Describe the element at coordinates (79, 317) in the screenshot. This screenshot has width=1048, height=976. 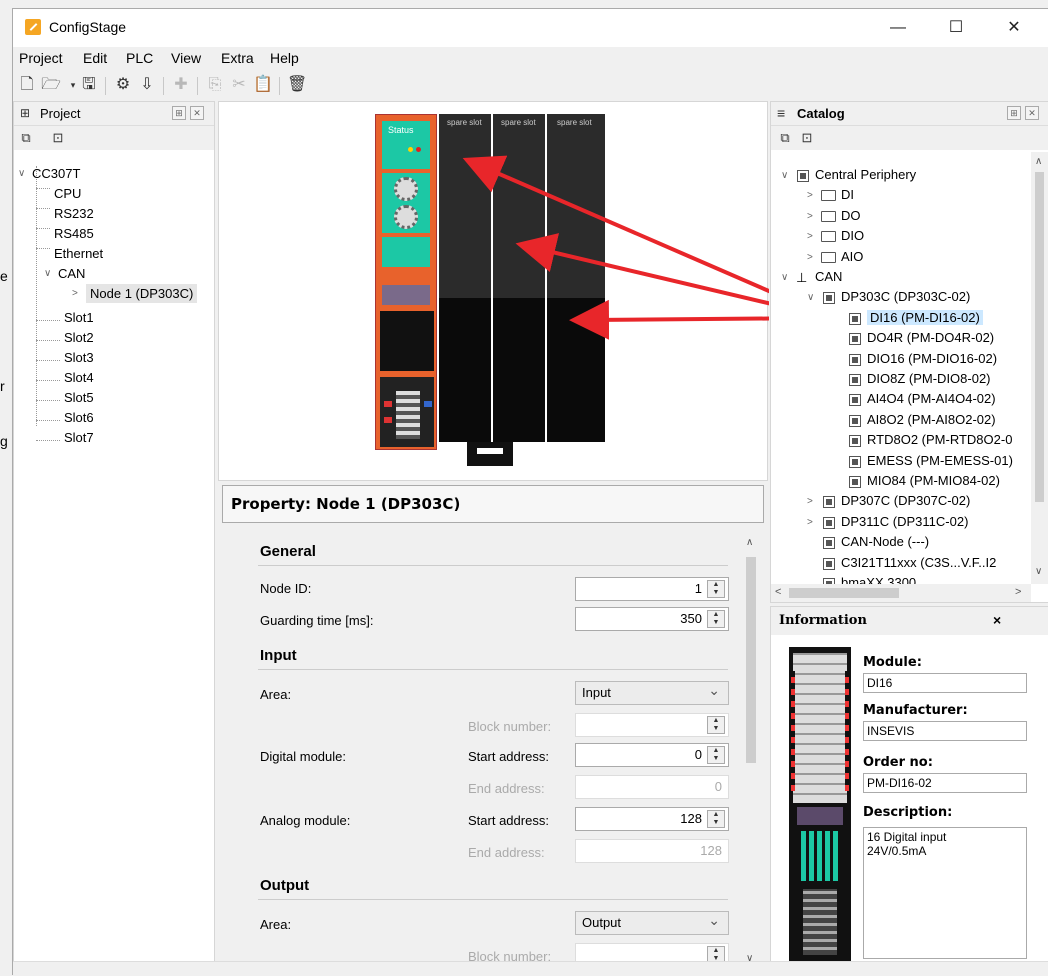
I see `tree-node-slot1: Slot1` at that location.